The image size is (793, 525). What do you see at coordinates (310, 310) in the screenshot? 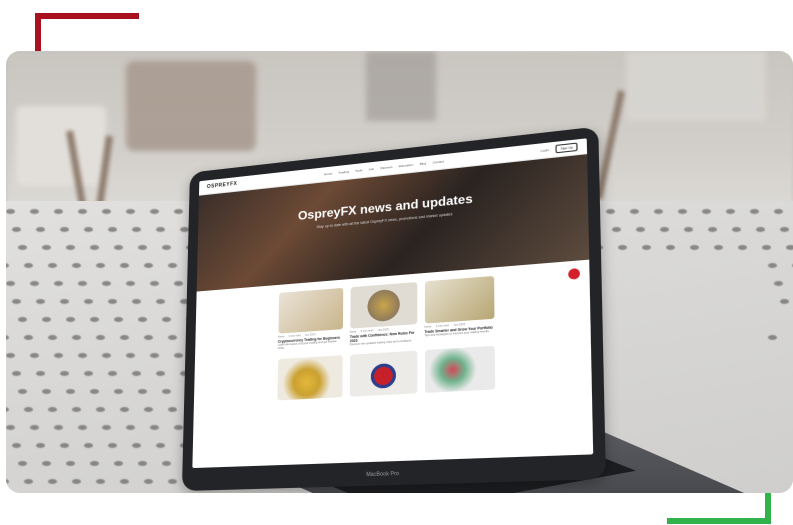
I see `chess-icon` at bounding box center [310, 310].